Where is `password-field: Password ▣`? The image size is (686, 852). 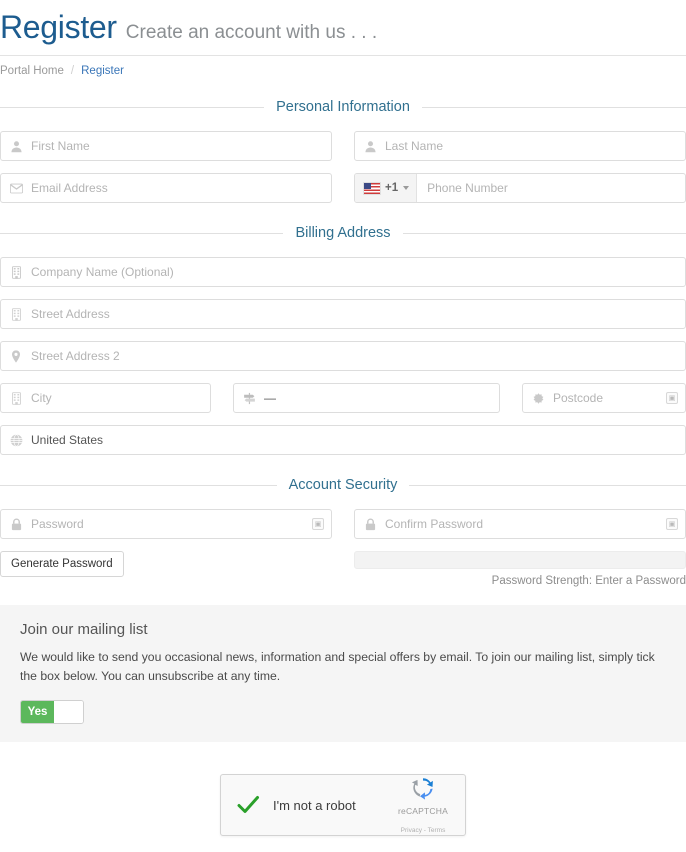
password-field: Password ▣ is located at coordinates (166, 524).